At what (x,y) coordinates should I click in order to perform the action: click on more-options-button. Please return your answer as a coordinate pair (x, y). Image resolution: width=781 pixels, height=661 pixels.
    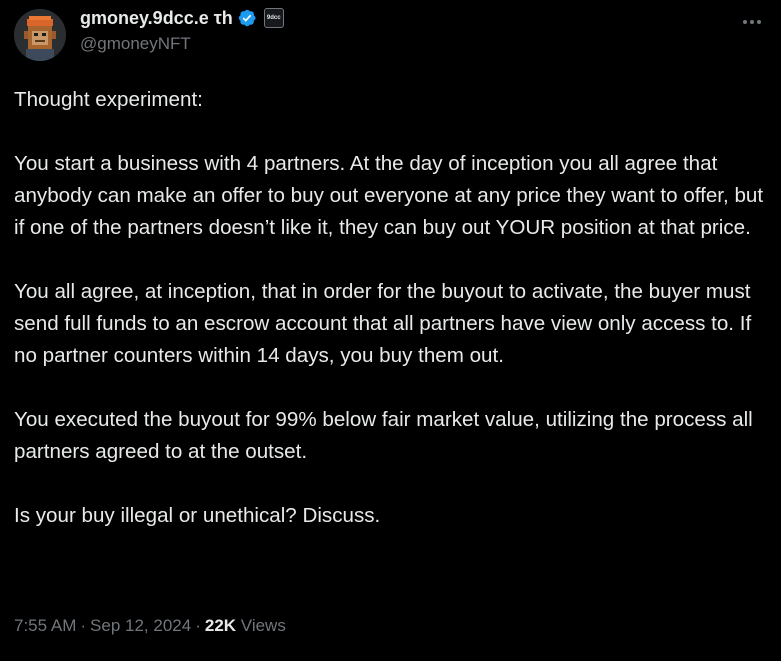
    Looking at the image, I should click on (752, 22).